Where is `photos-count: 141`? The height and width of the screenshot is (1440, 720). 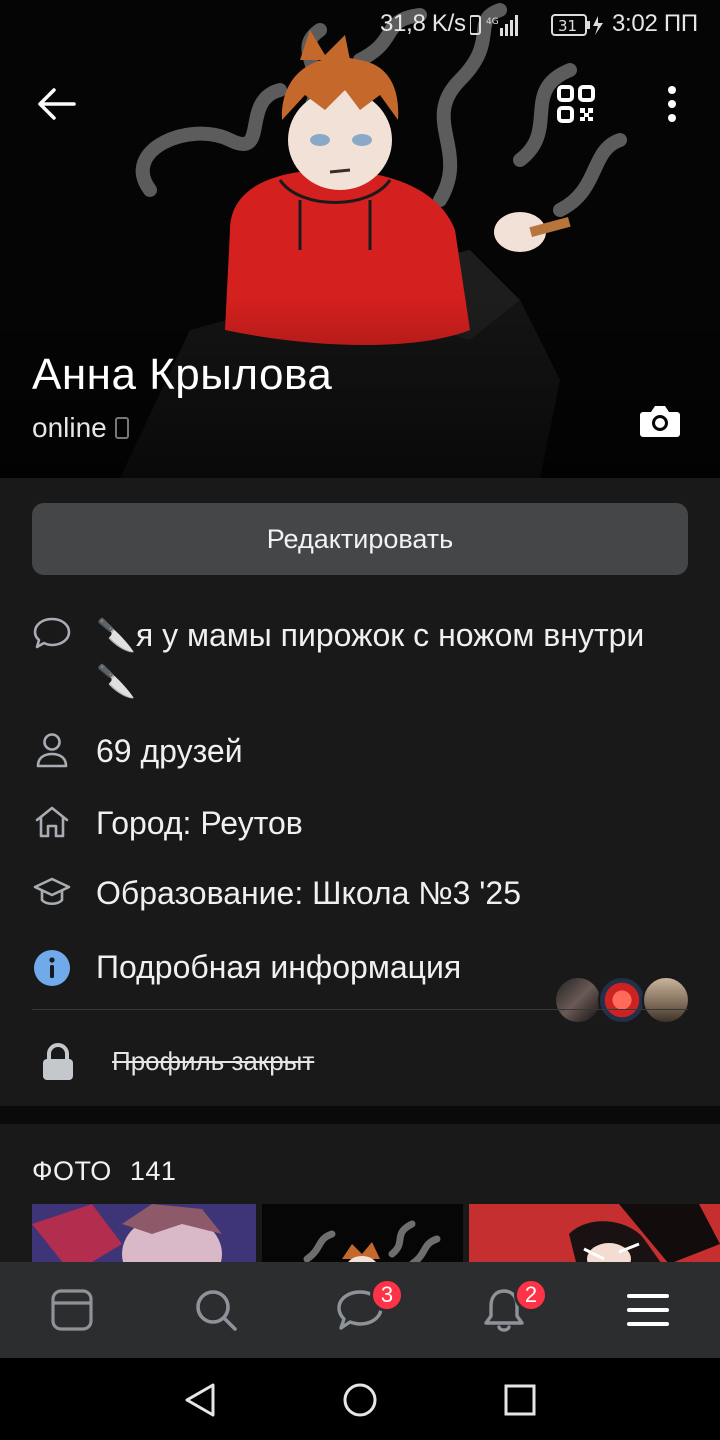
photos-count: 141 is located at coordinates (153, 1171).